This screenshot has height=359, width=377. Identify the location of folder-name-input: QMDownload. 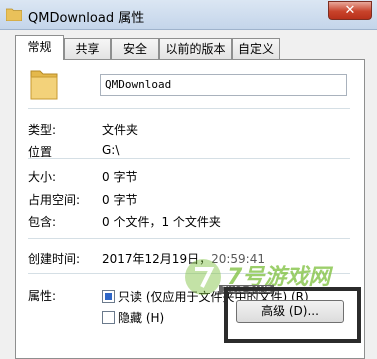
(223, 85).